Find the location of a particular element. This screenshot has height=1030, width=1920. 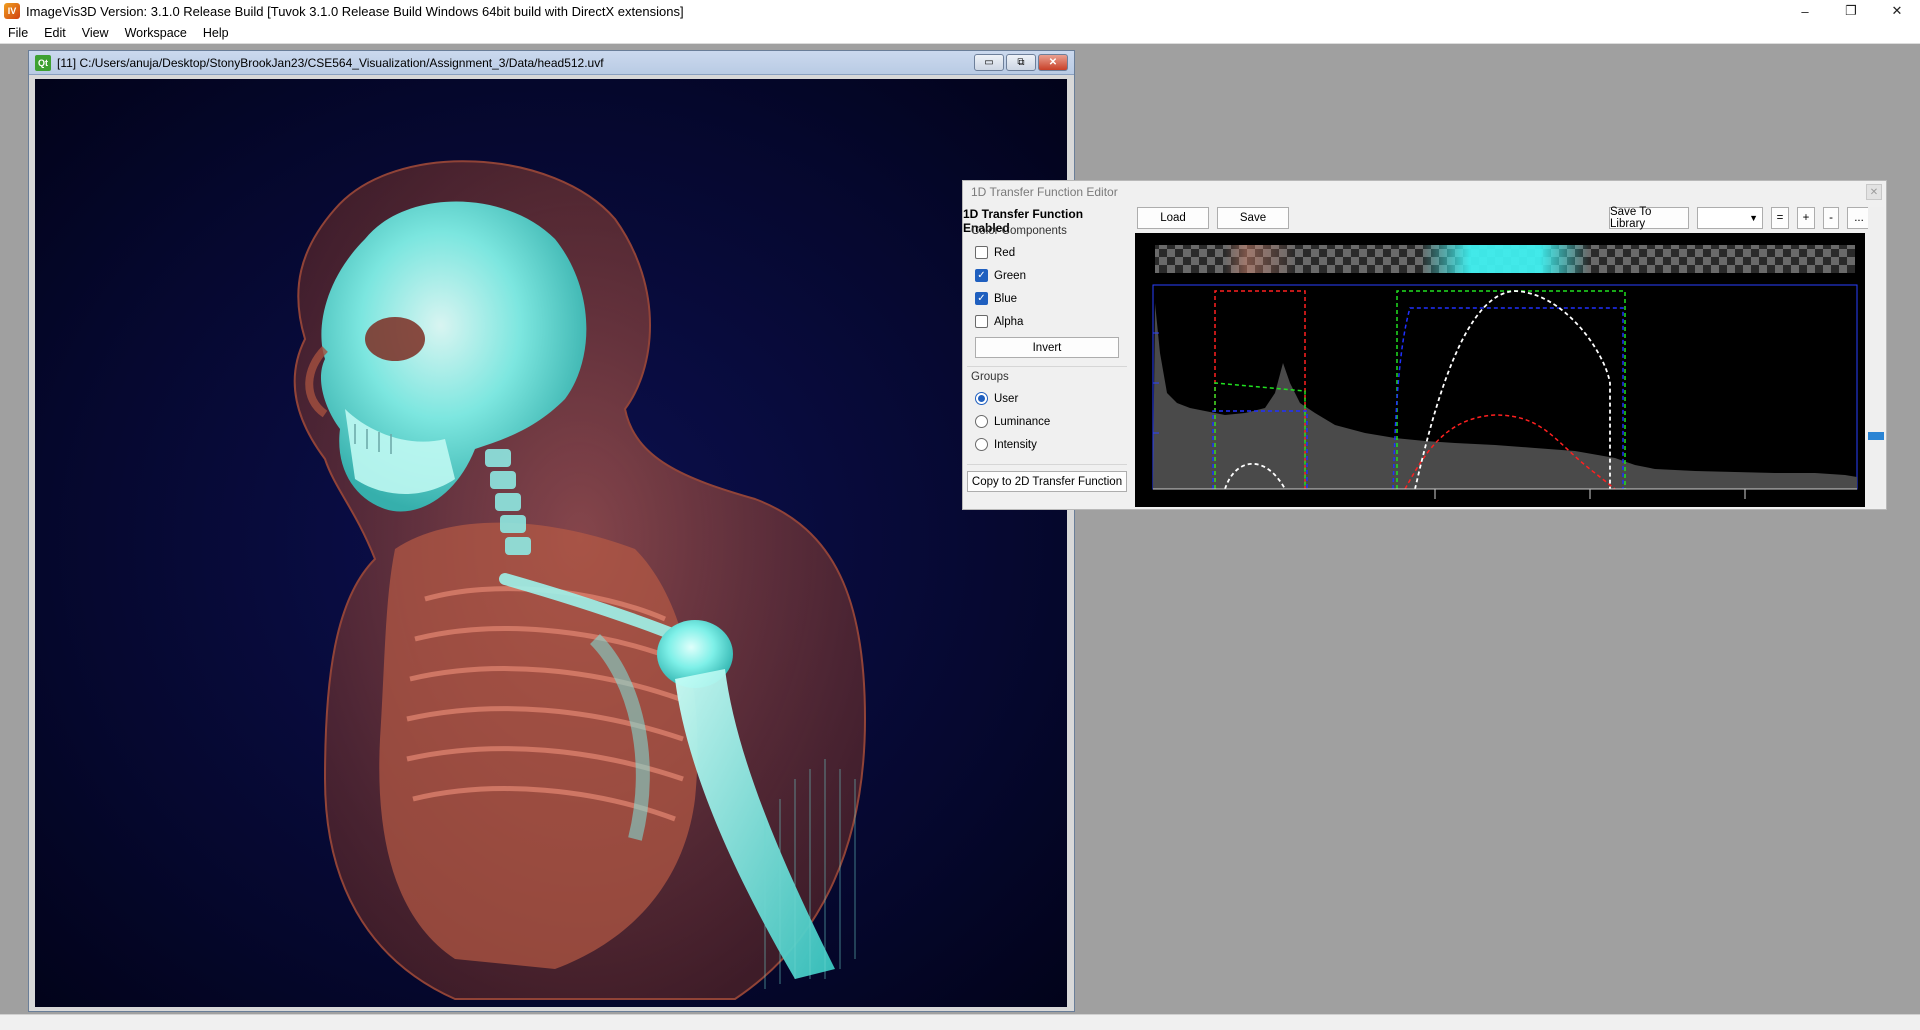

tf-side-scrollbar is located at coordinates (1876, 357).